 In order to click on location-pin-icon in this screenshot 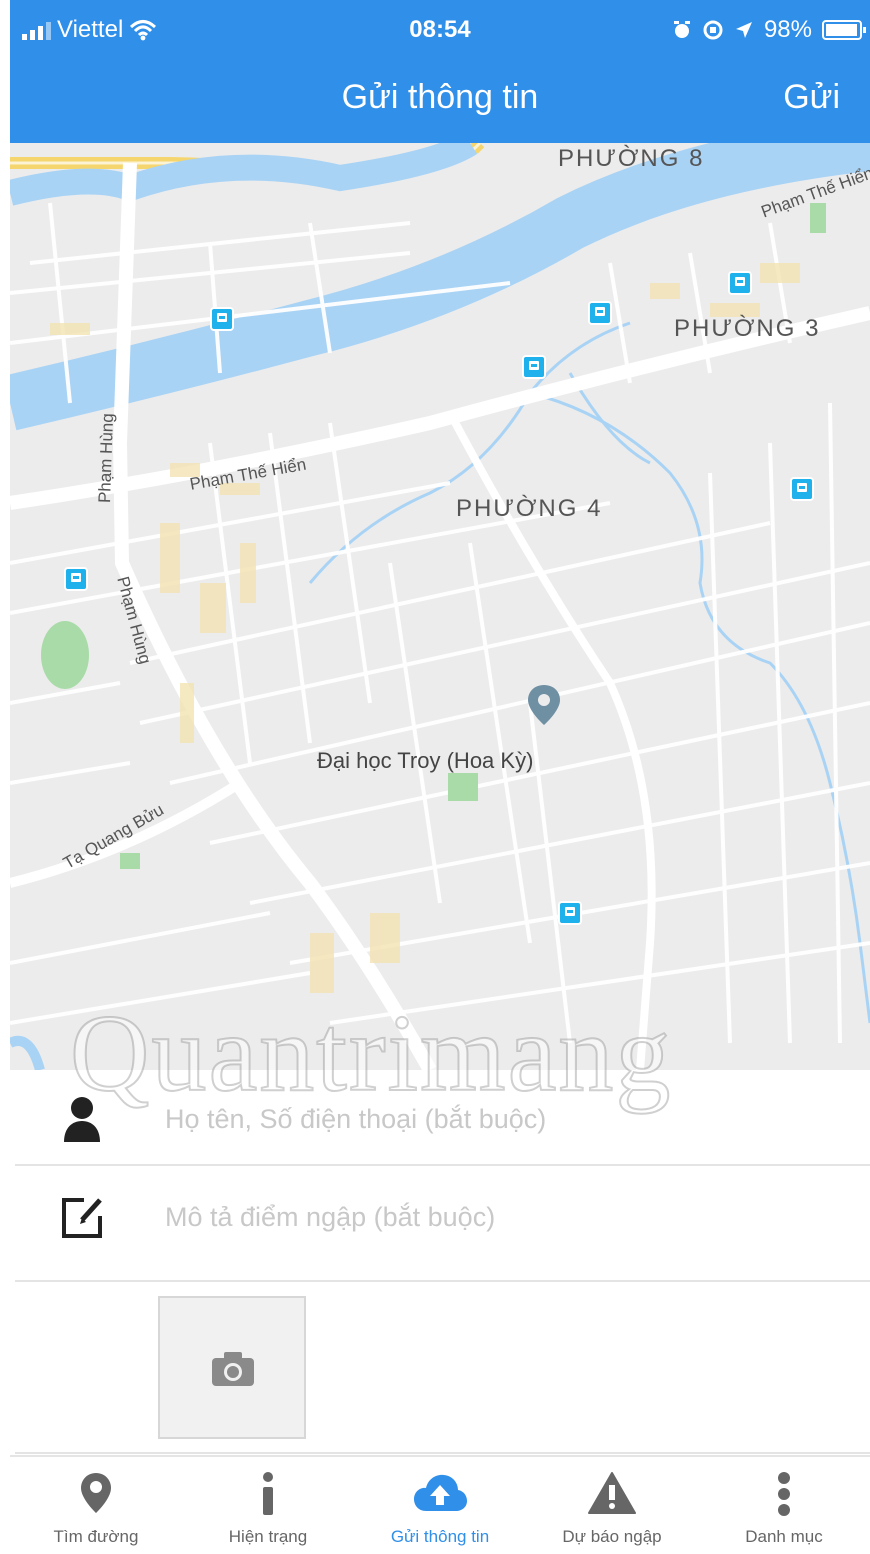, I will do `click(96, 1493)`.